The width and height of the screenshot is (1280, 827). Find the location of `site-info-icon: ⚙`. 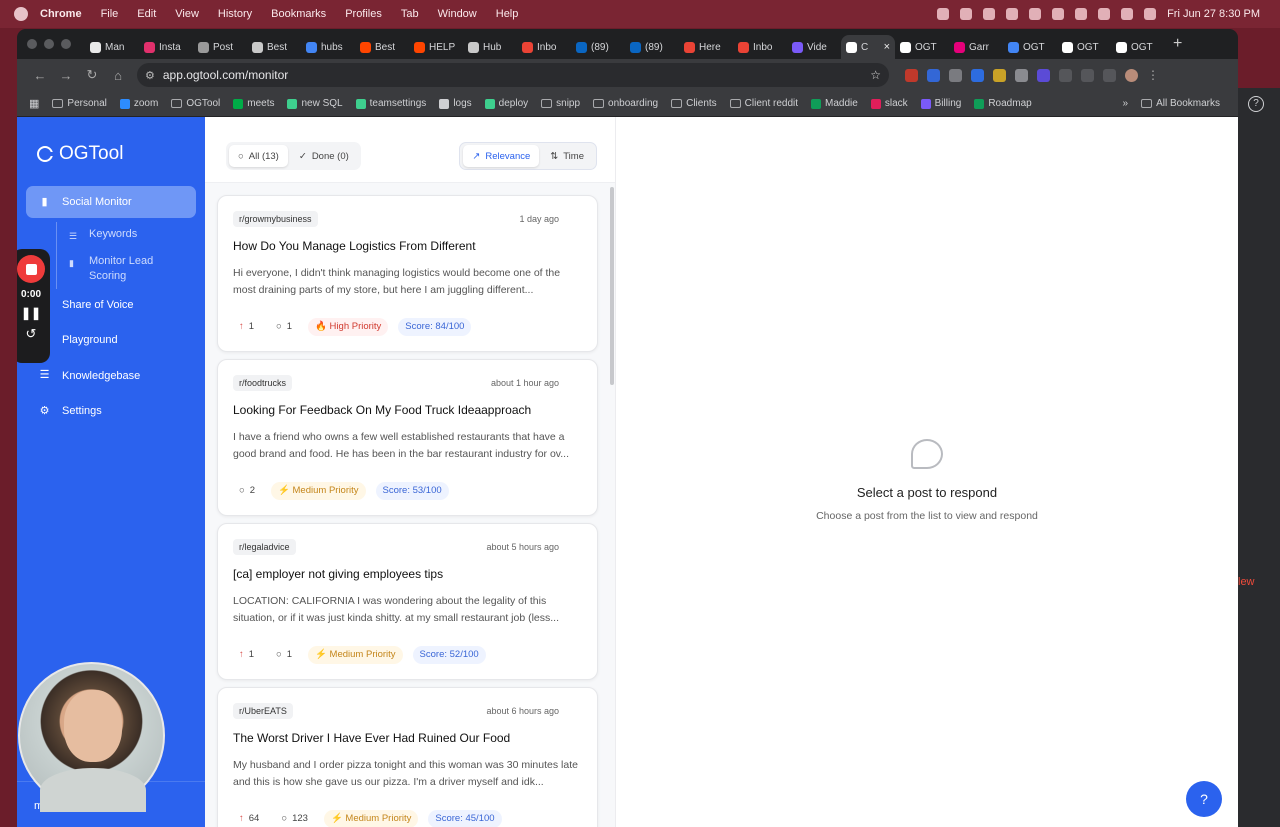

site-info-icon: ⚙ is located at coordinates (150, 75).